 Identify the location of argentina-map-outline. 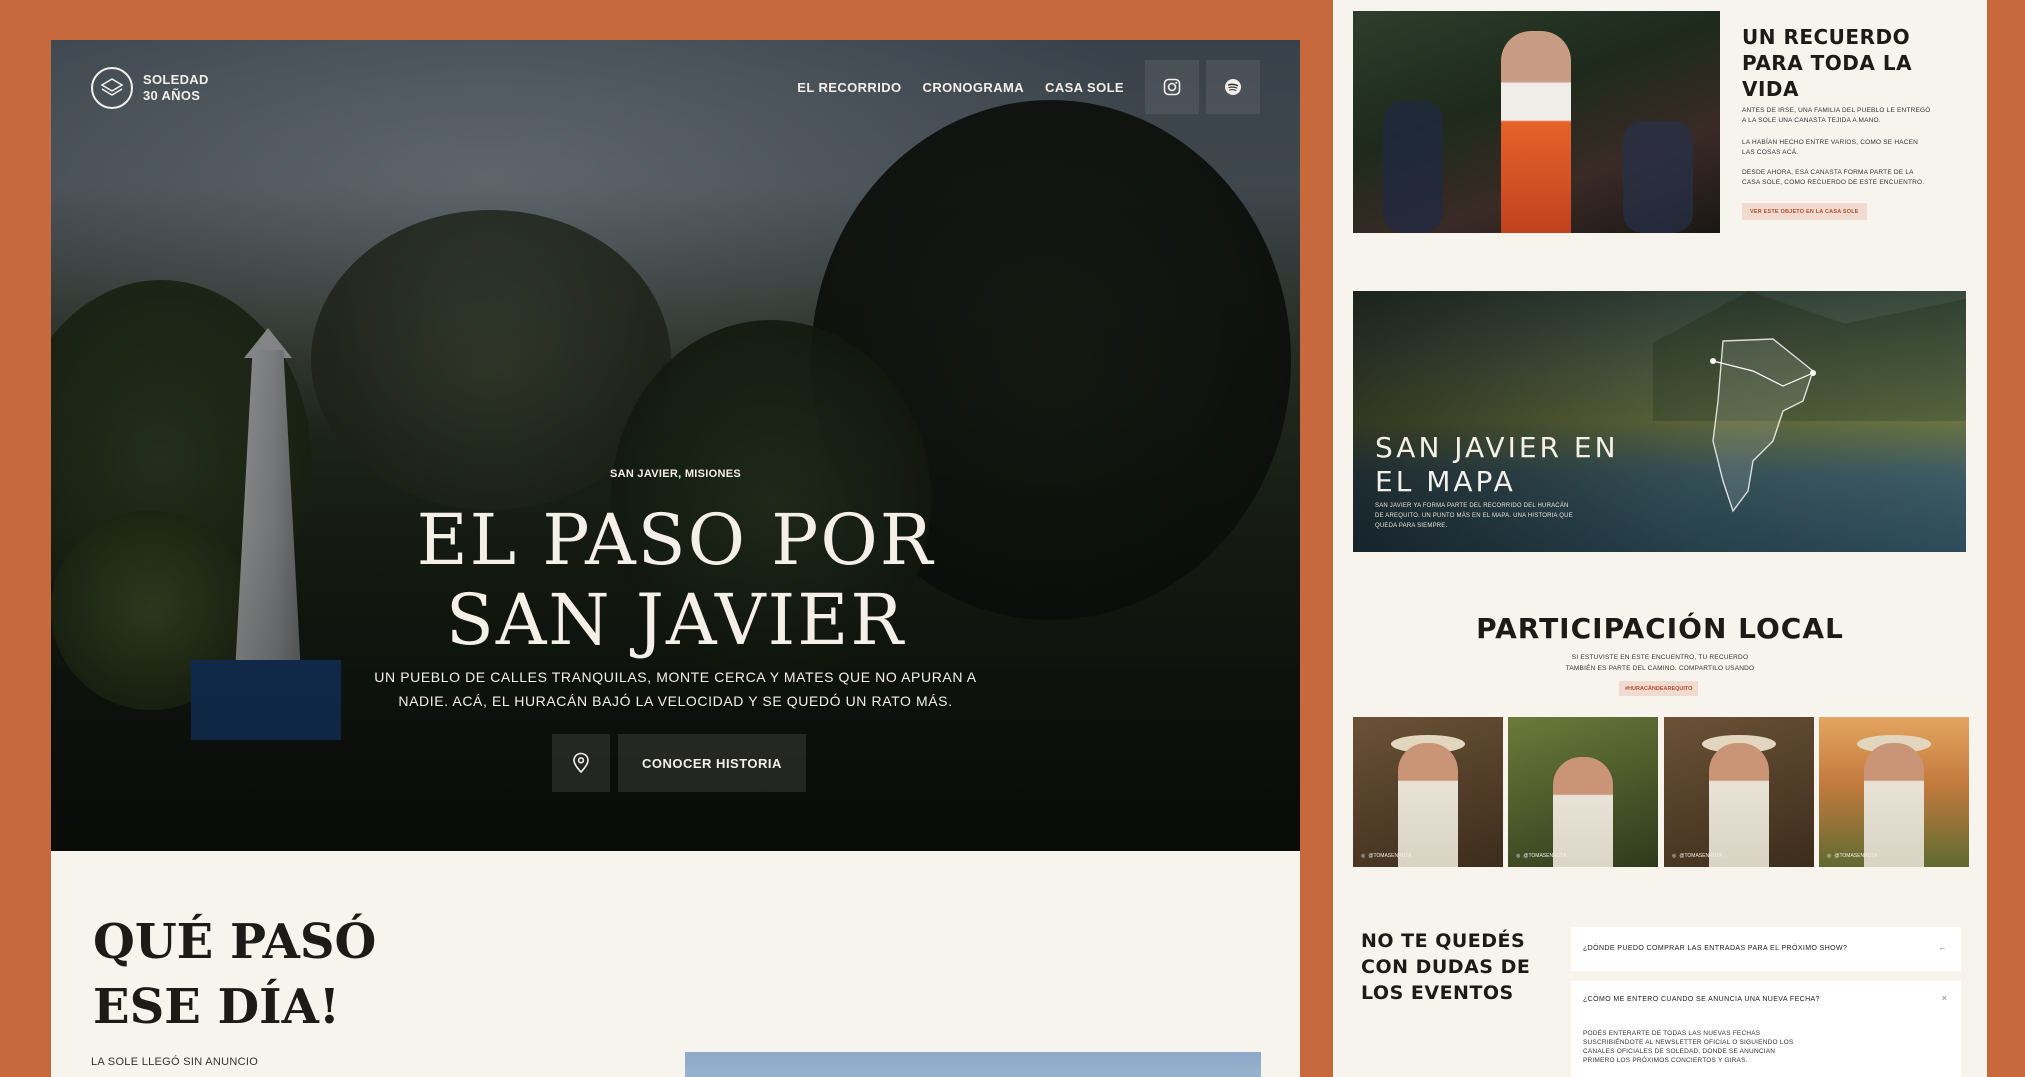
(1763, 425).